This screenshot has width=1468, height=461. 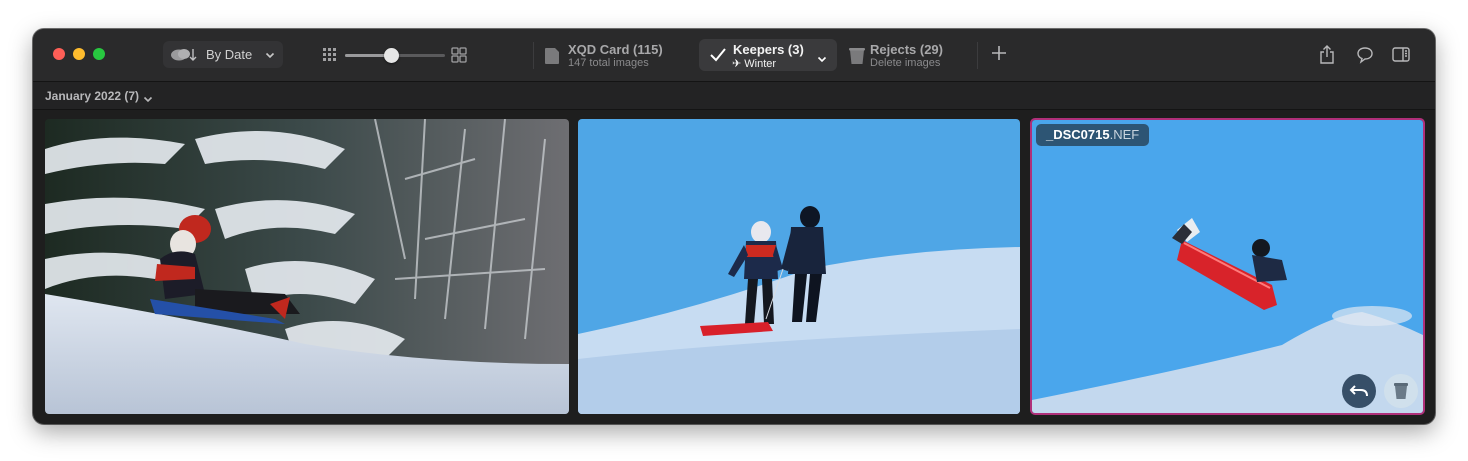 What do you see at coordinates (330, 57) in the screenshot?
I see `small-grid-icon` at bounding box center [330, 57].